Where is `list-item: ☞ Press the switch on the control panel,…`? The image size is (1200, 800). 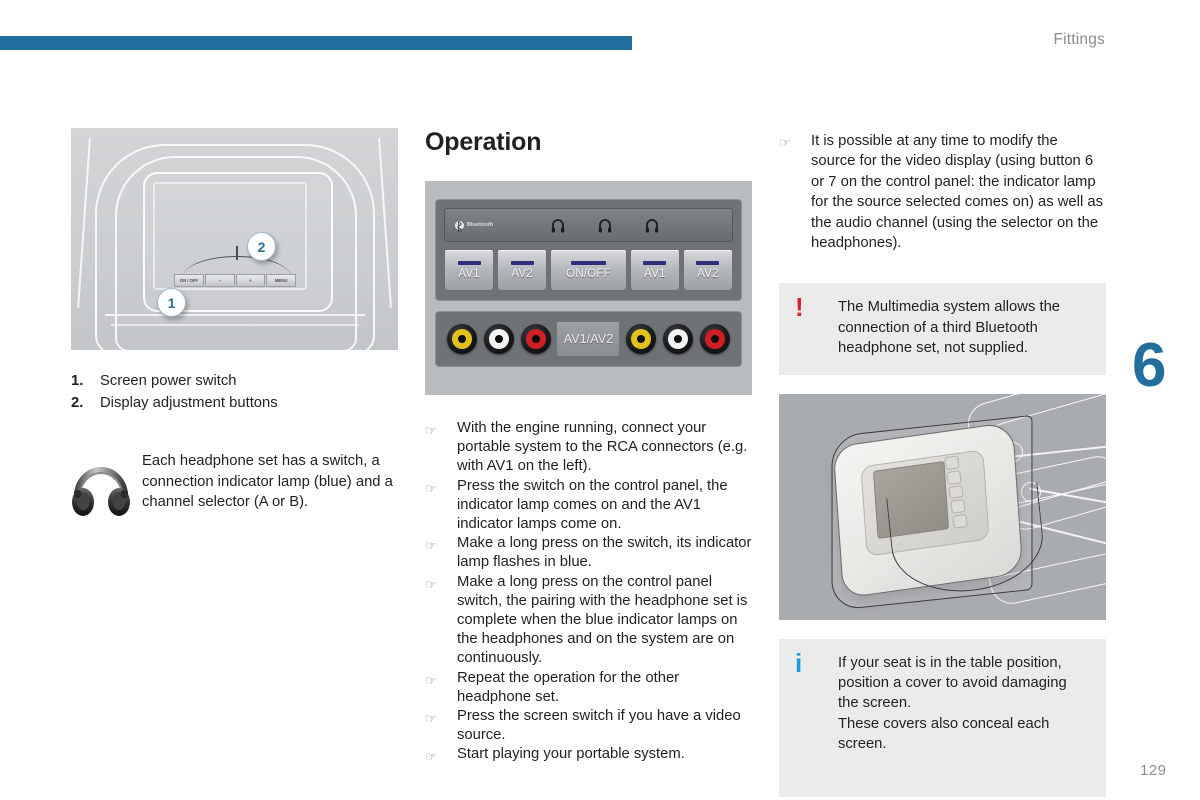
list-item: ☞ Press the switch on the control panel,… is located at coordinates (588, 506).